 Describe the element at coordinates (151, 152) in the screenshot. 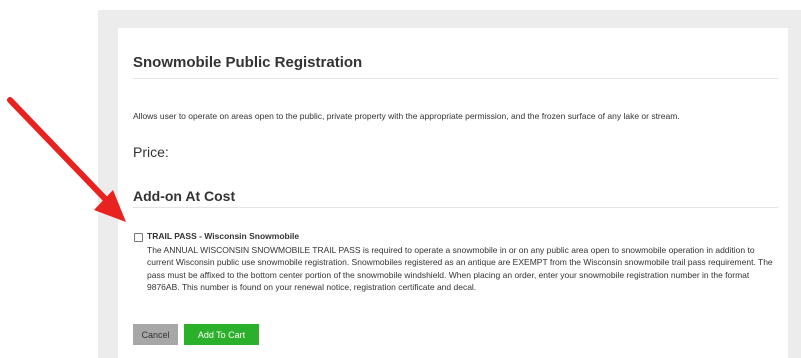

I see `price-label: Price:` at that location.